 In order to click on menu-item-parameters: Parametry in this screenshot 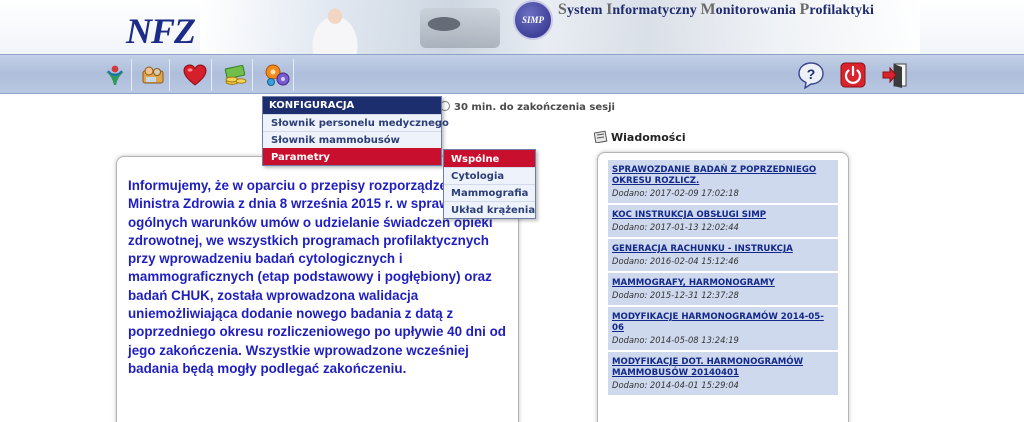, I will do `click(352, 156)`.